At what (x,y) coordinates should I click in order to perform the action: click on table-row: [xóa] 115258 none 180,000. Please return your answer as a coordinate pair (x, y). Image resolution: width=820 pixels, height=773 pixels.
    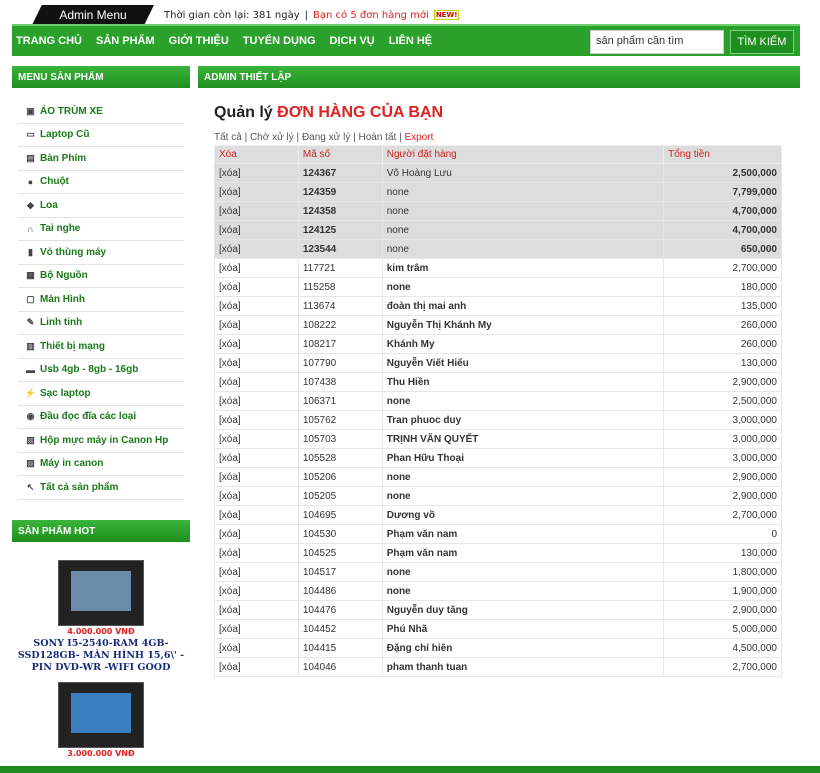
    Looking at the image, I should click on (498, 287).